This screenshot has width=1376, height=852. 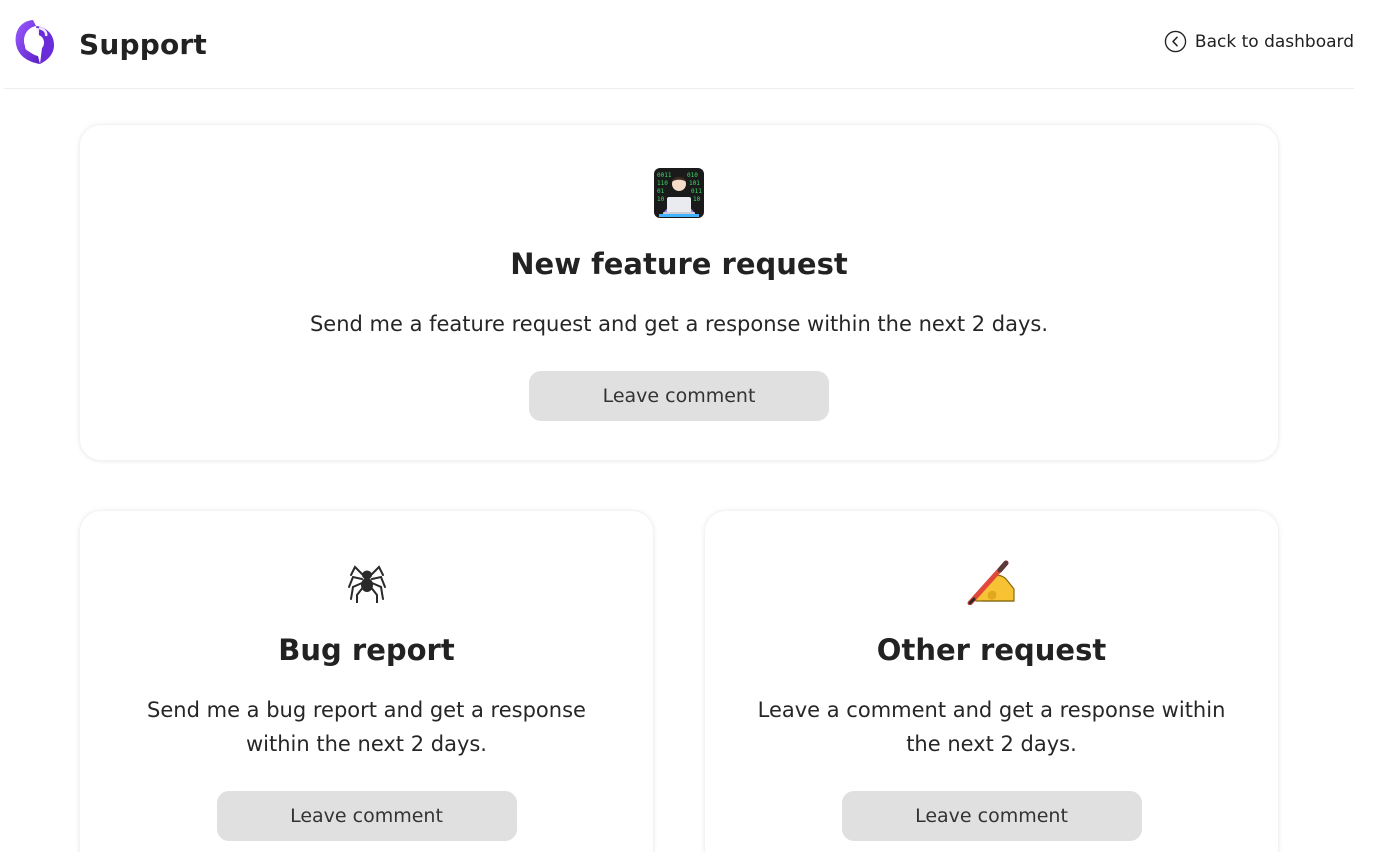 I want to click on page-title: Support, so click(x=143, y=44).